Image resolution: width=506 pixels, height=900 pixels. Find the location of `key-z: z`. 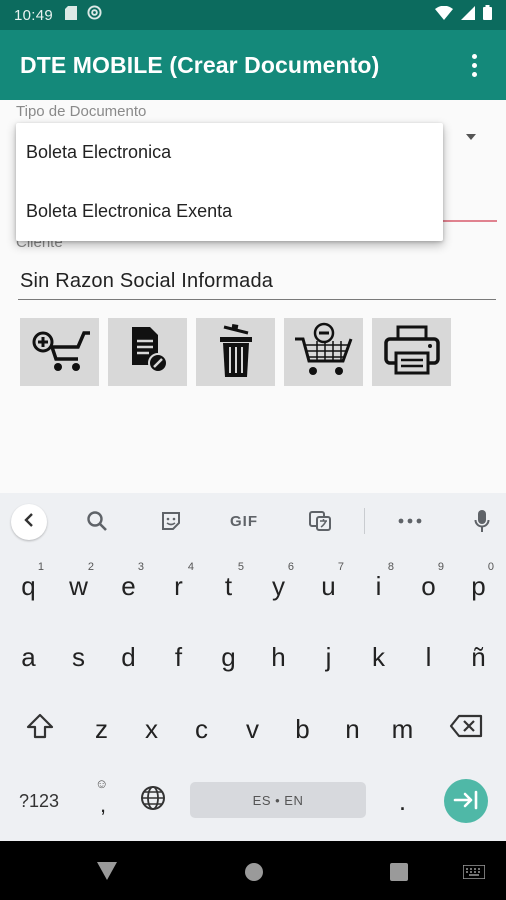

key-z: z is located at coordinates (101, 729).